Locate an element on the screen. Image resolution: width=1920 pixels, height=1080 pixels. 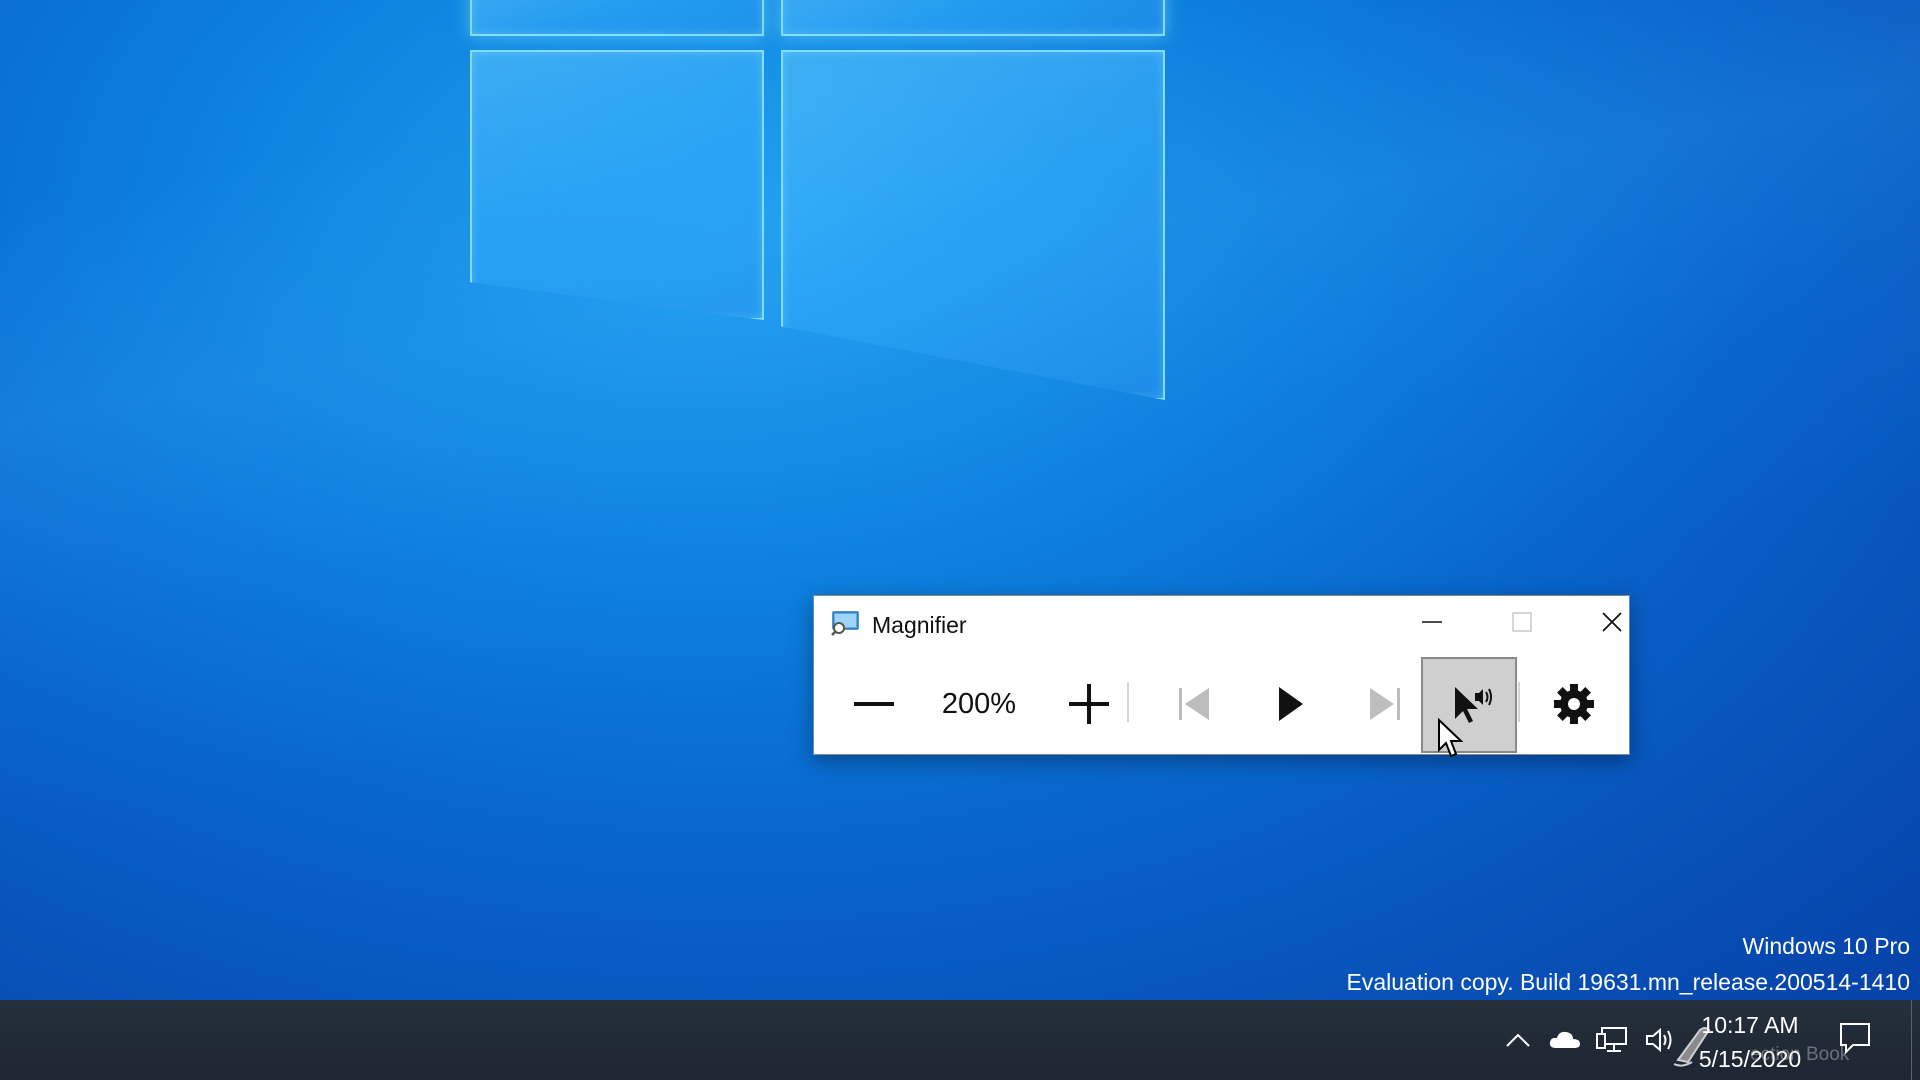
logo-pane-top-right is located at coordinates (973, 18).